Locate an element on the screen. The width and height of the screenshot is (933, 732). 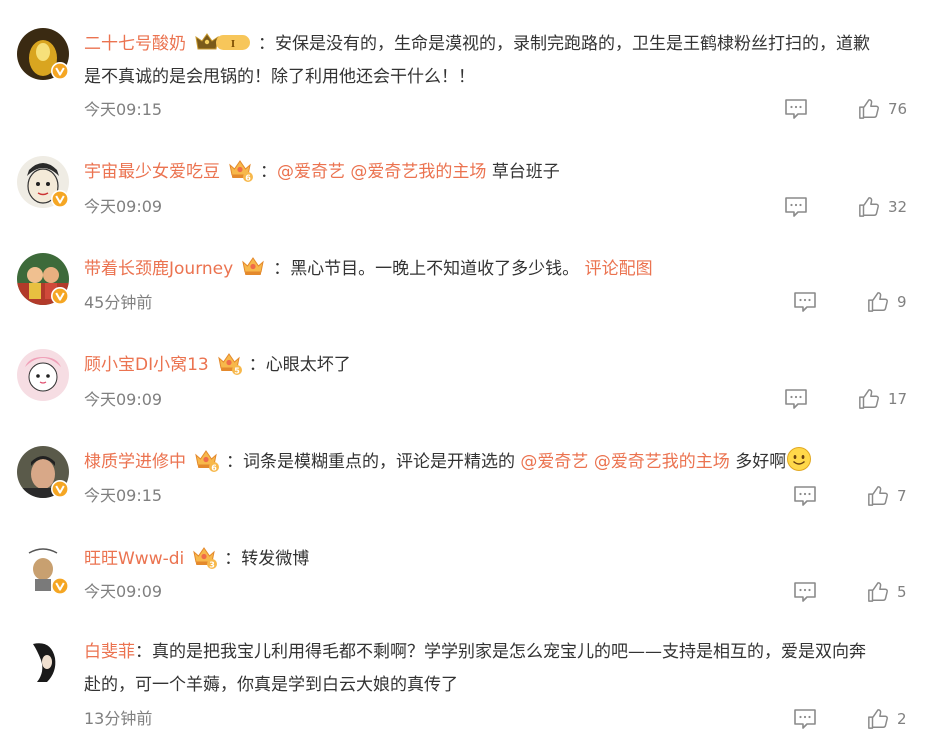
comment-username: 二十七号酸奶 is located at coordinates (135, 44).